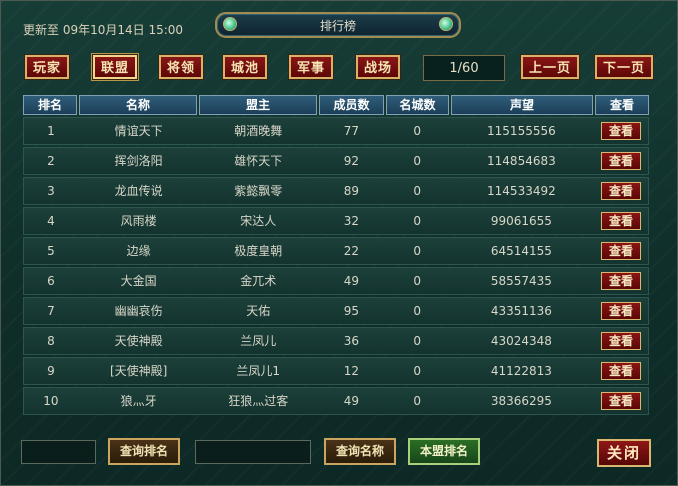 The width and height of the screenshot is (678, 486). What do you see at coordinates (258, 281) in the screenshot?
I see `leader-cell: 金兀术` at bounding box center [258, 281].